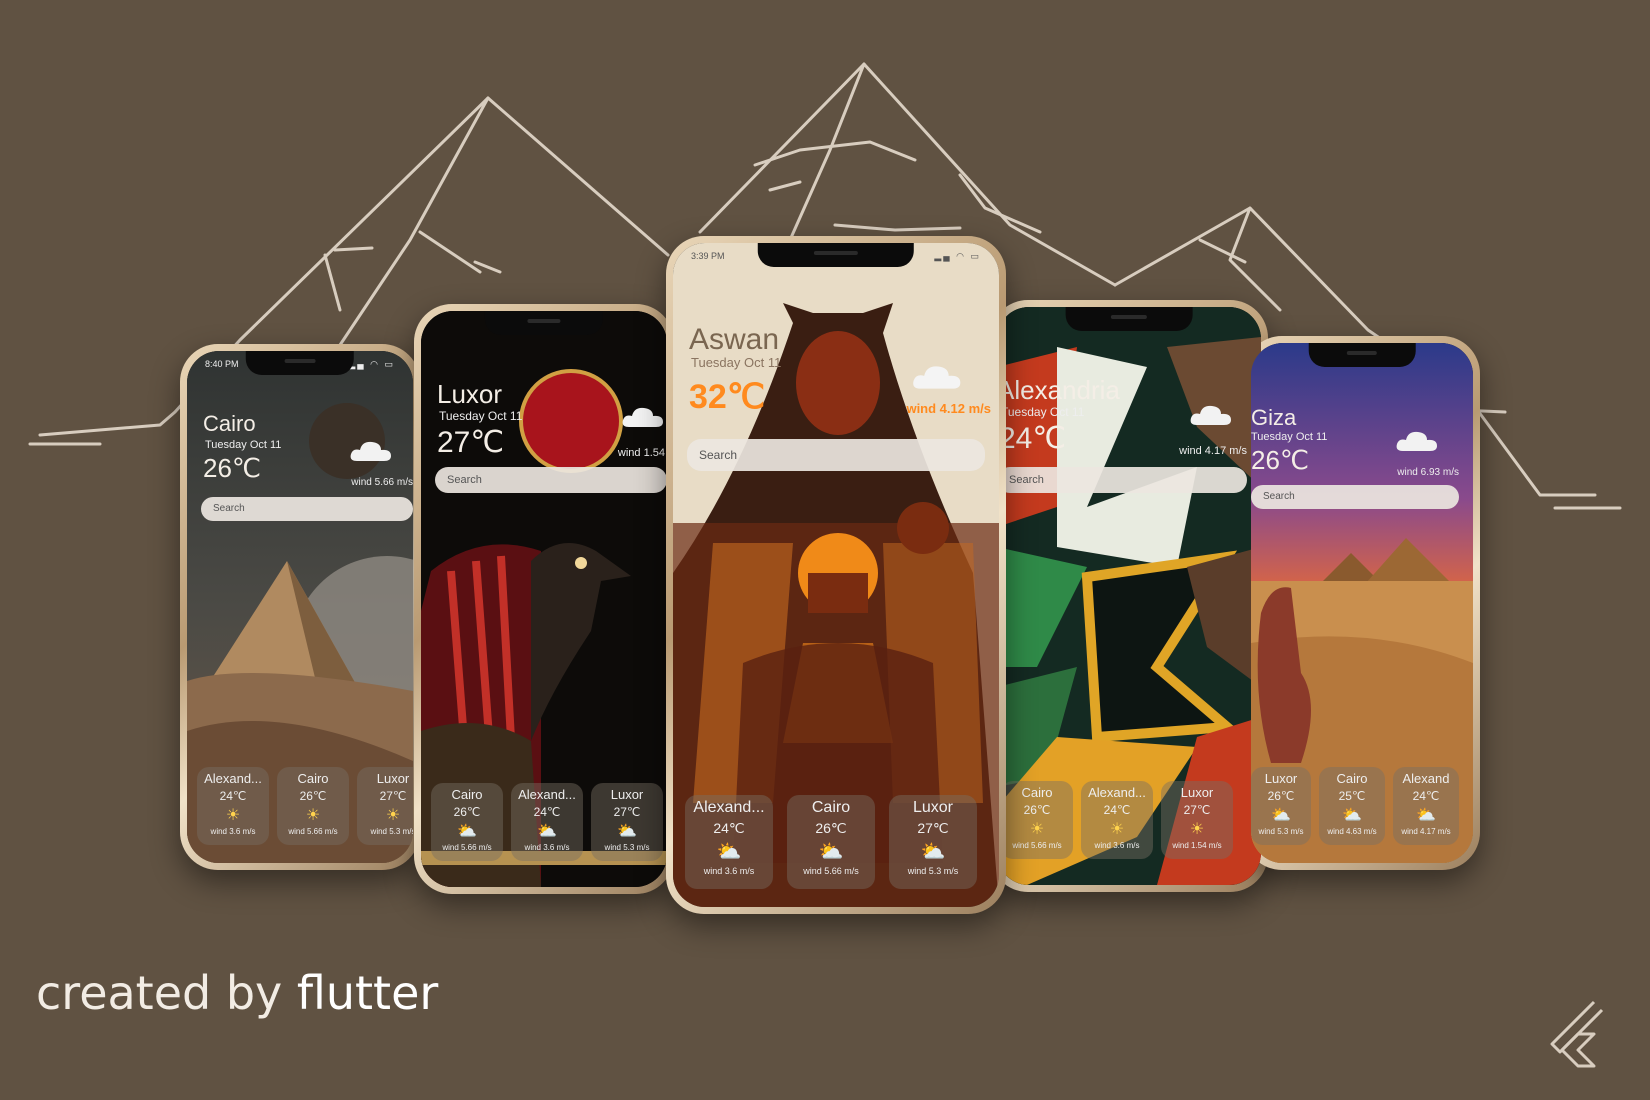 The image size is (1650, 1100). I want to click on card-temp: 25℃, so click(1352, 796).